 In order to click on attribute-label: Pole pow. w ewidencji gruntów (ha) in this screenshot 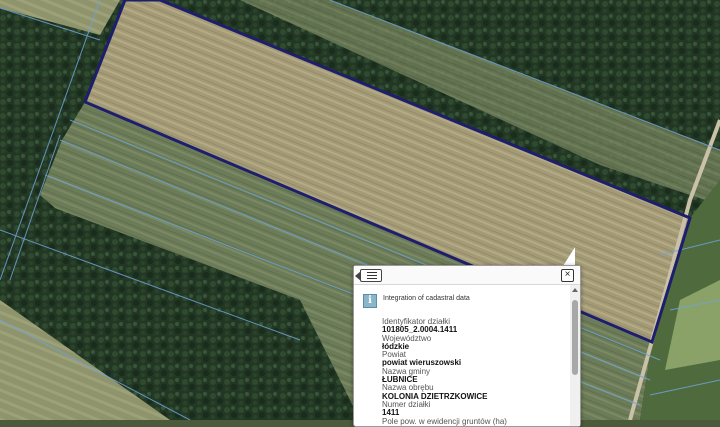, I will do `click(444, 421)`.